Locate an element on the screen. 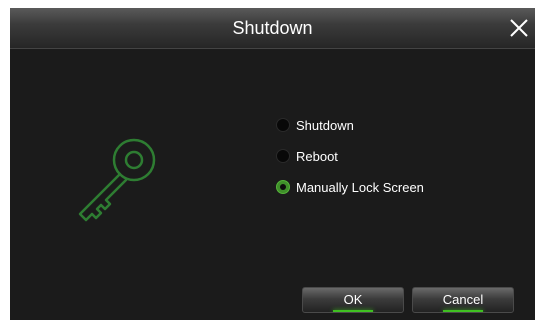  dialog-title: Shutdown is located at coordinates (272, 28).